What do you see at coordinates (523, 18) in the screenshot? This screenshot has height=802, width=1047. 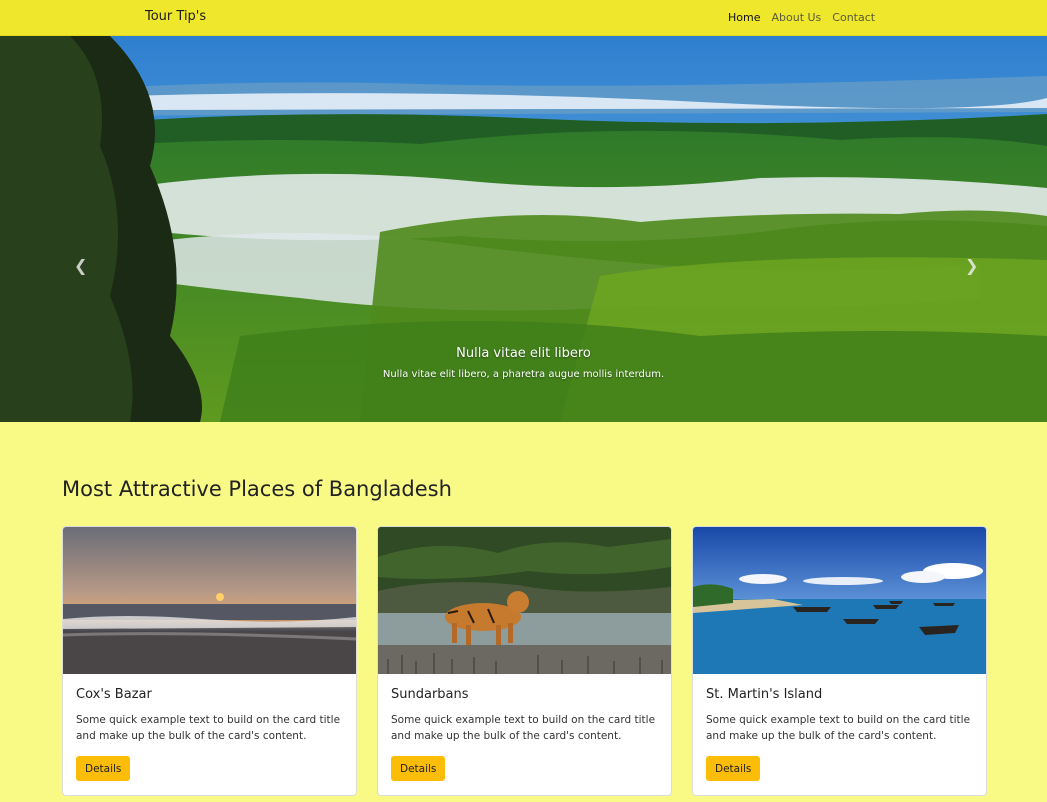 I see `navbar: Tour Tip's Home About Us Contact` at bounding box center [523, 18].